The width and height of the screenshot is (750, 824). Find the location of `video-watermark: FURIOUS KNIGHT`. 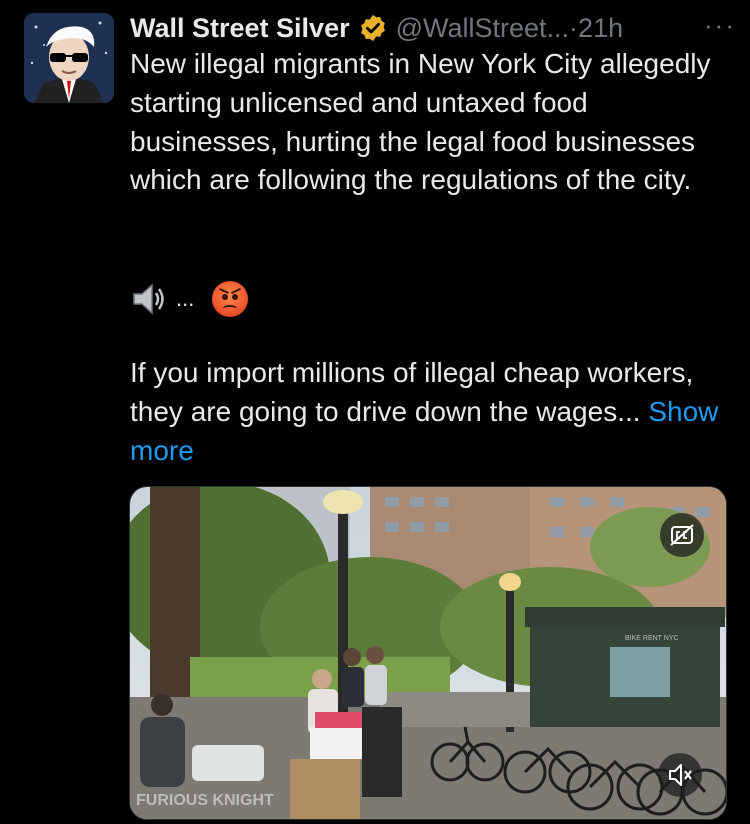

video-watermark: FURIOUS KNIGHT is located at coordinates (205, 800).